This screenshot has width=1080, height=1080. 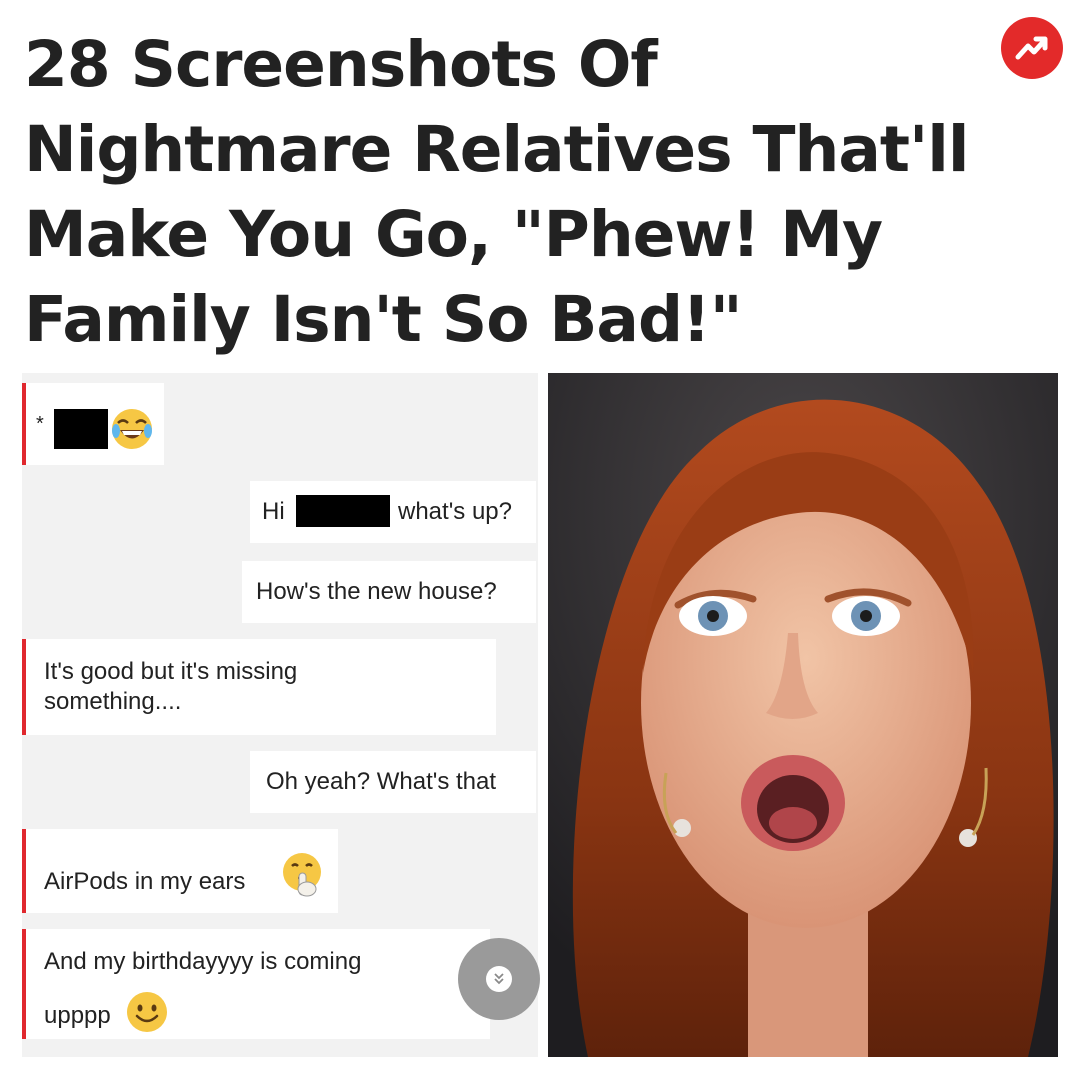 I want to click on headline-line: Family Isn't So Bad!", so click(x=383, y=319).